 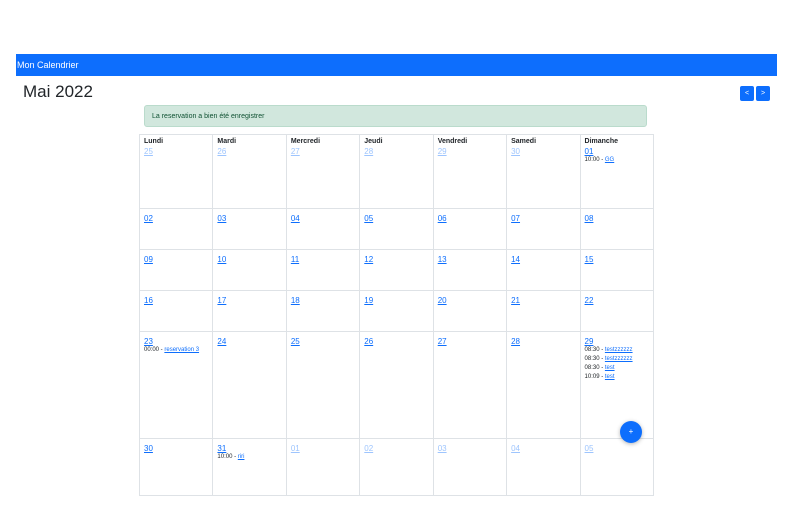 I want to click on calendar-day-cell: 17, so click(x=249, y=311).